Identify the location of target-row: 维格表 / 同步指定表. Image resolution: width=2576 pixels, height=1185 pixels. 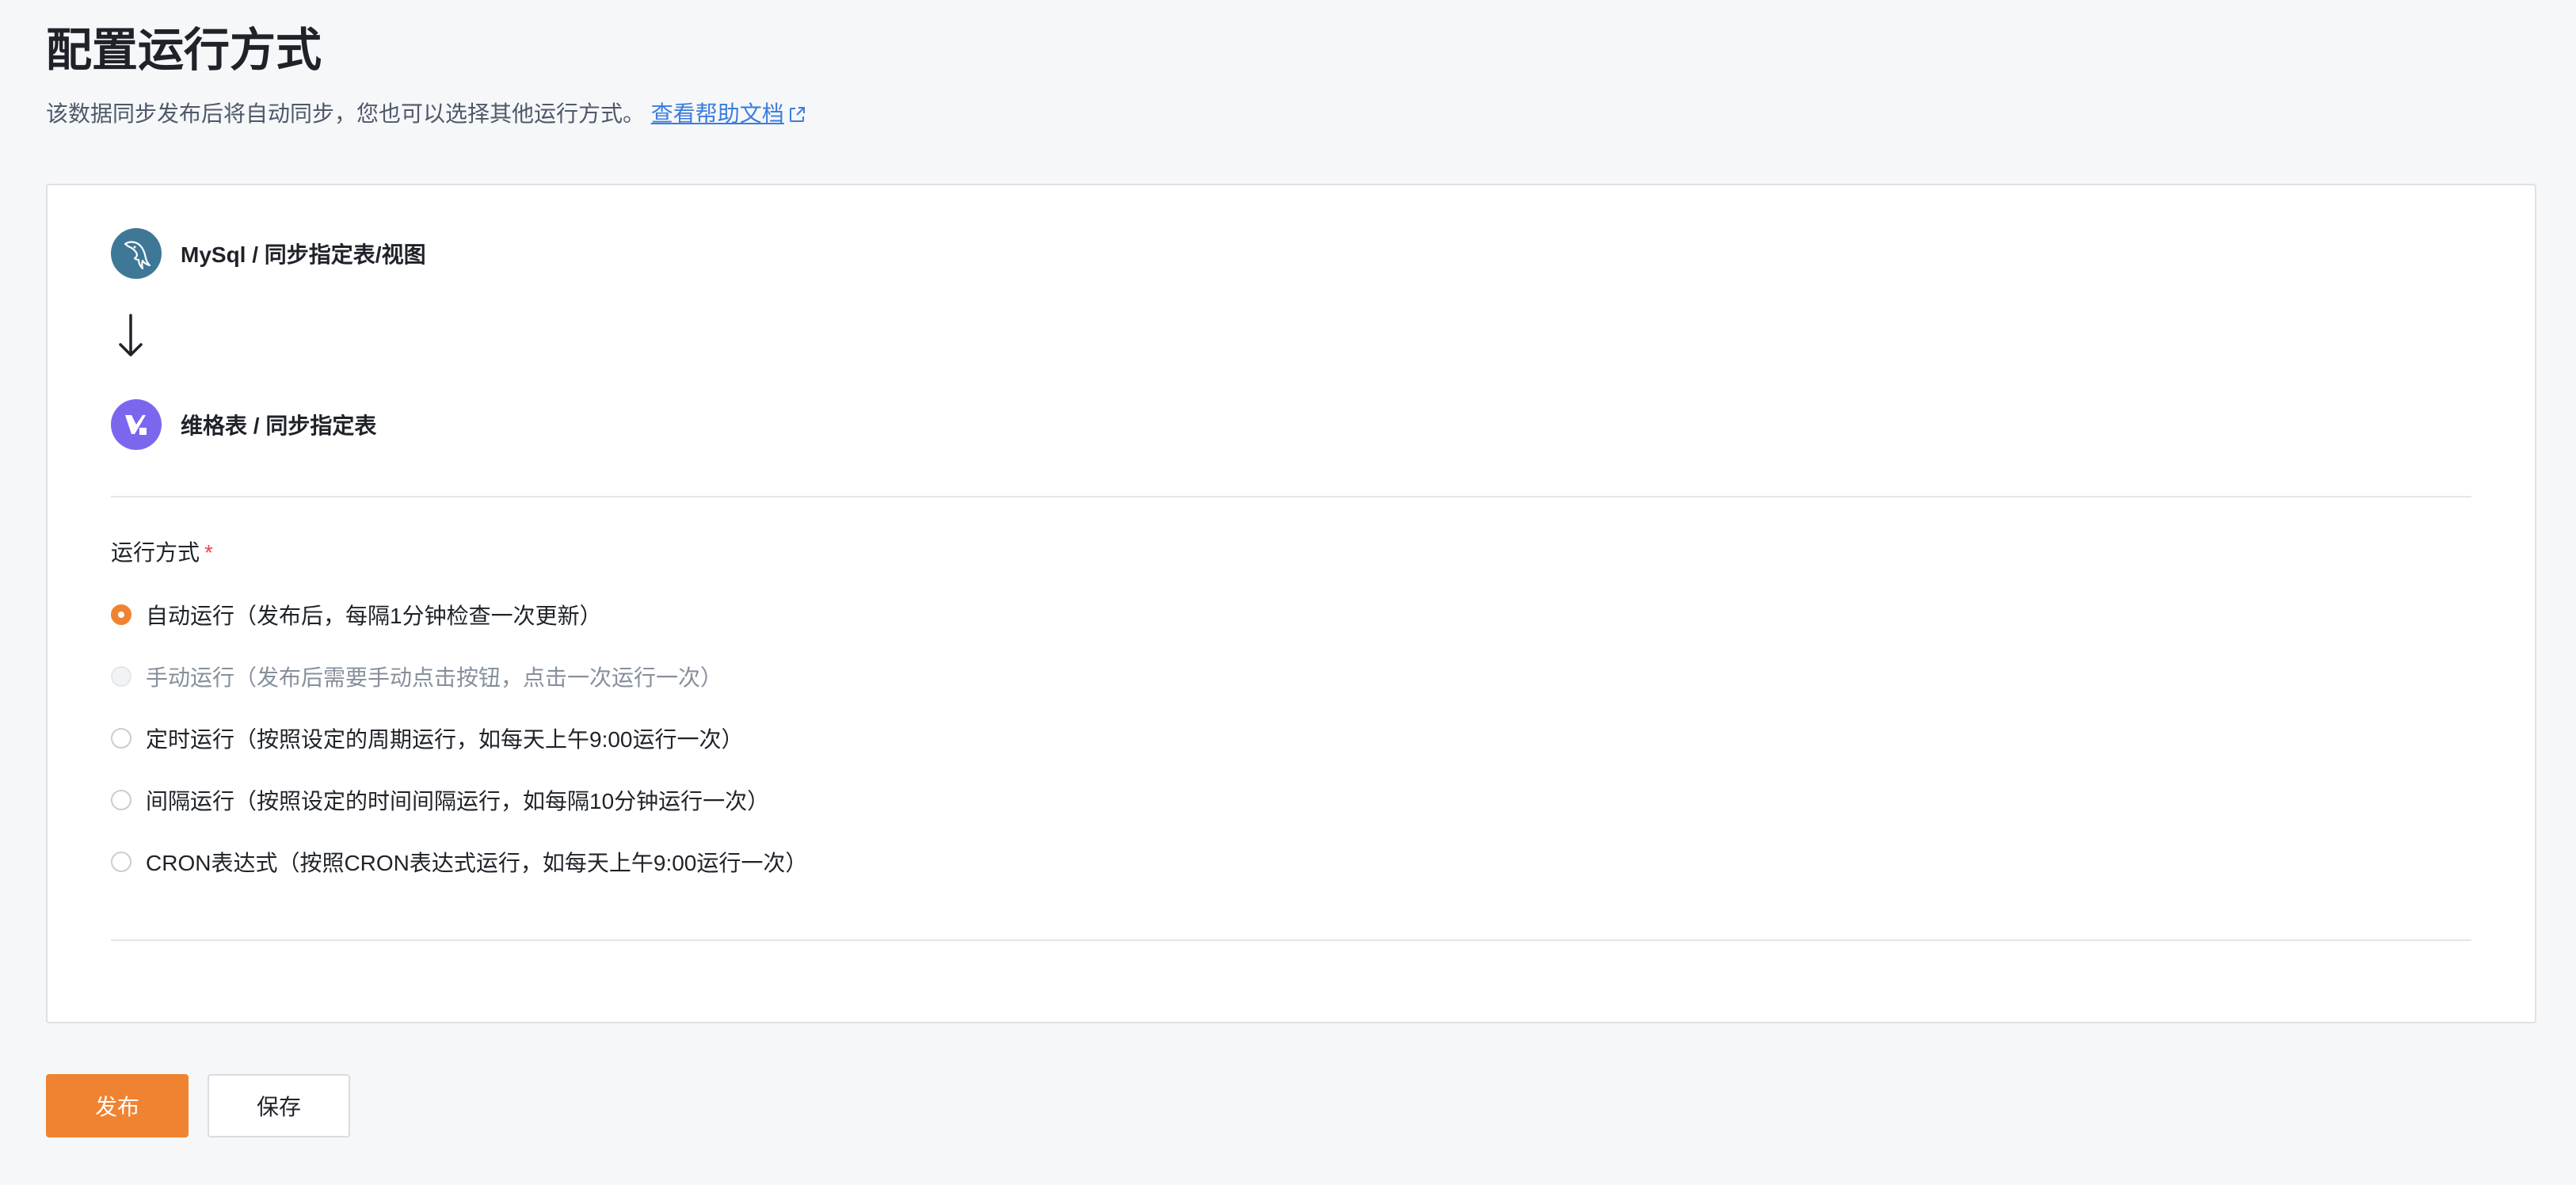
(244, 424).